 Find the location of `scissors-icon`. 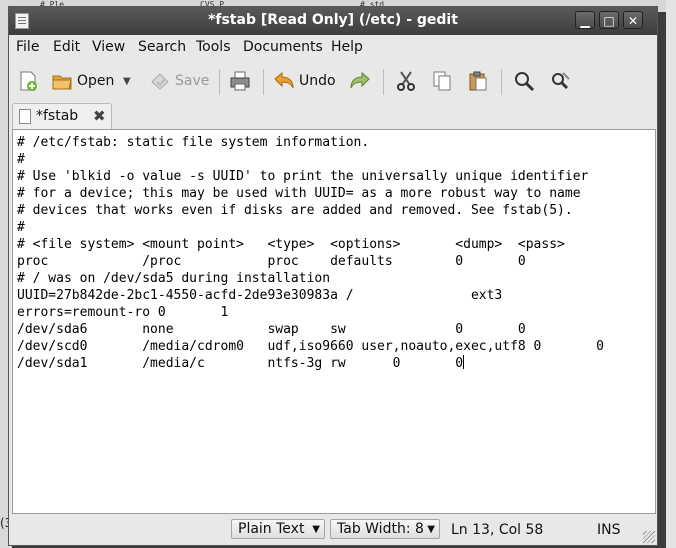

scissors-icon is located at coordinates (406, 81).